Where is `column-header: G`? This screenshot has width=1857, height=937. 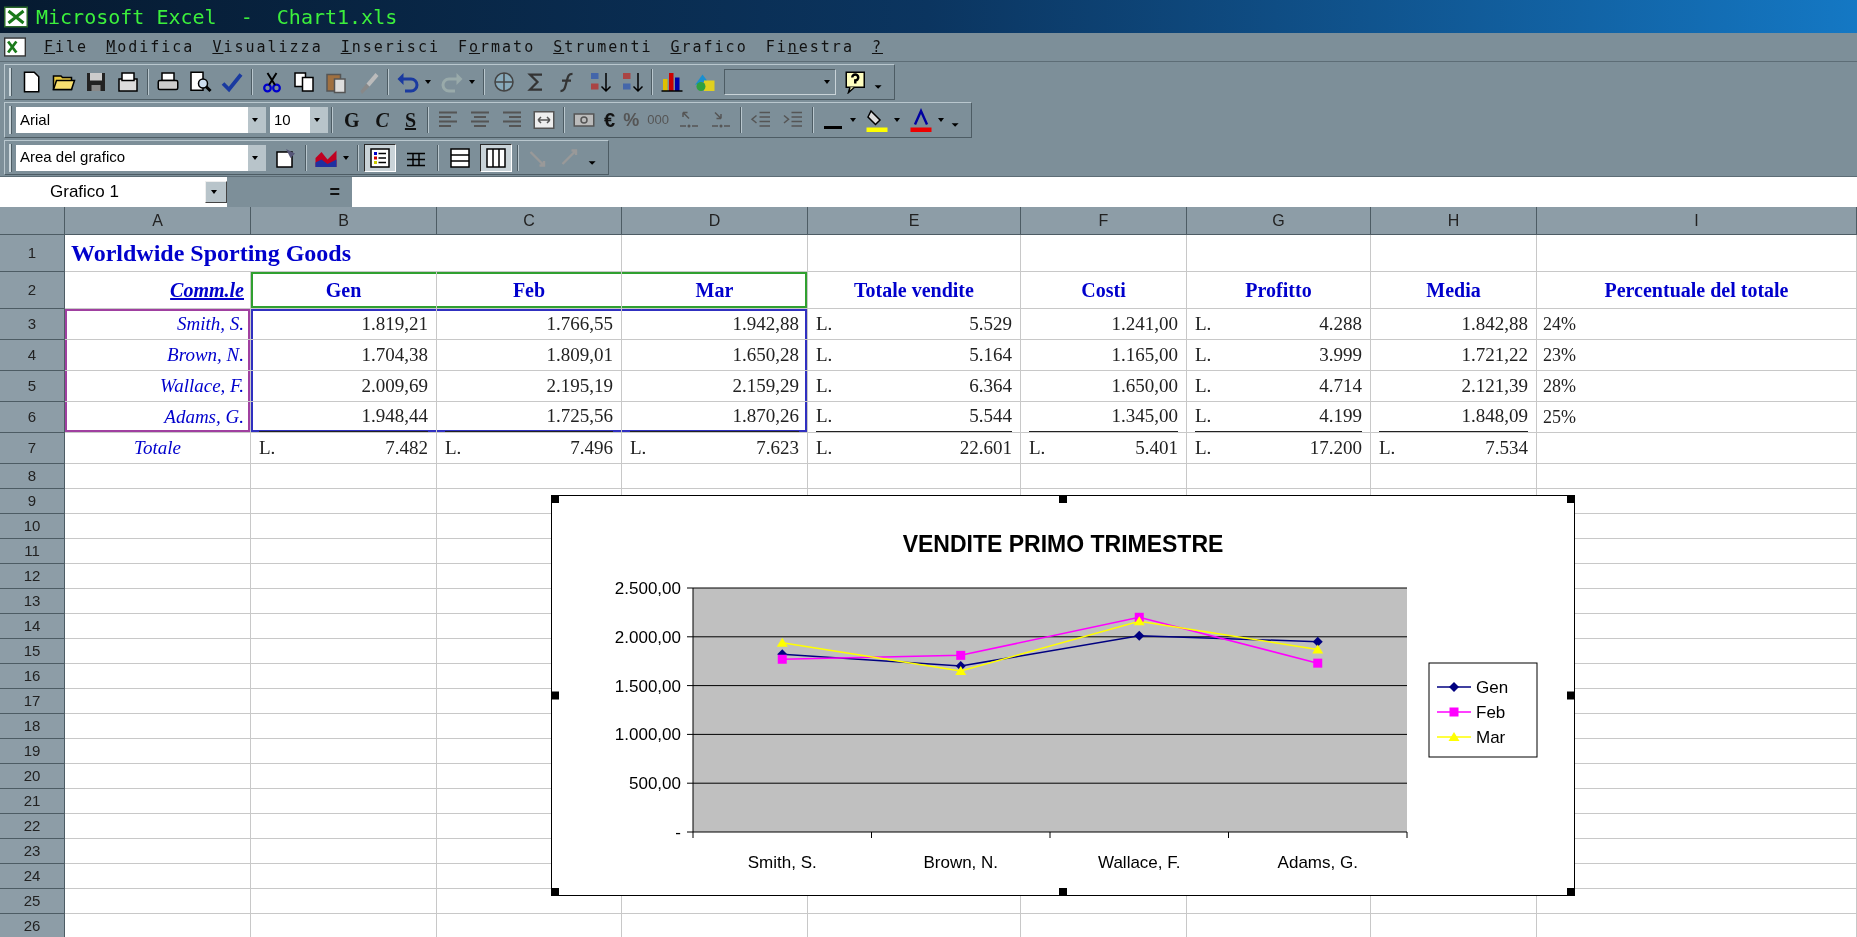 column-header: G is located at coordinates (1279, 221).